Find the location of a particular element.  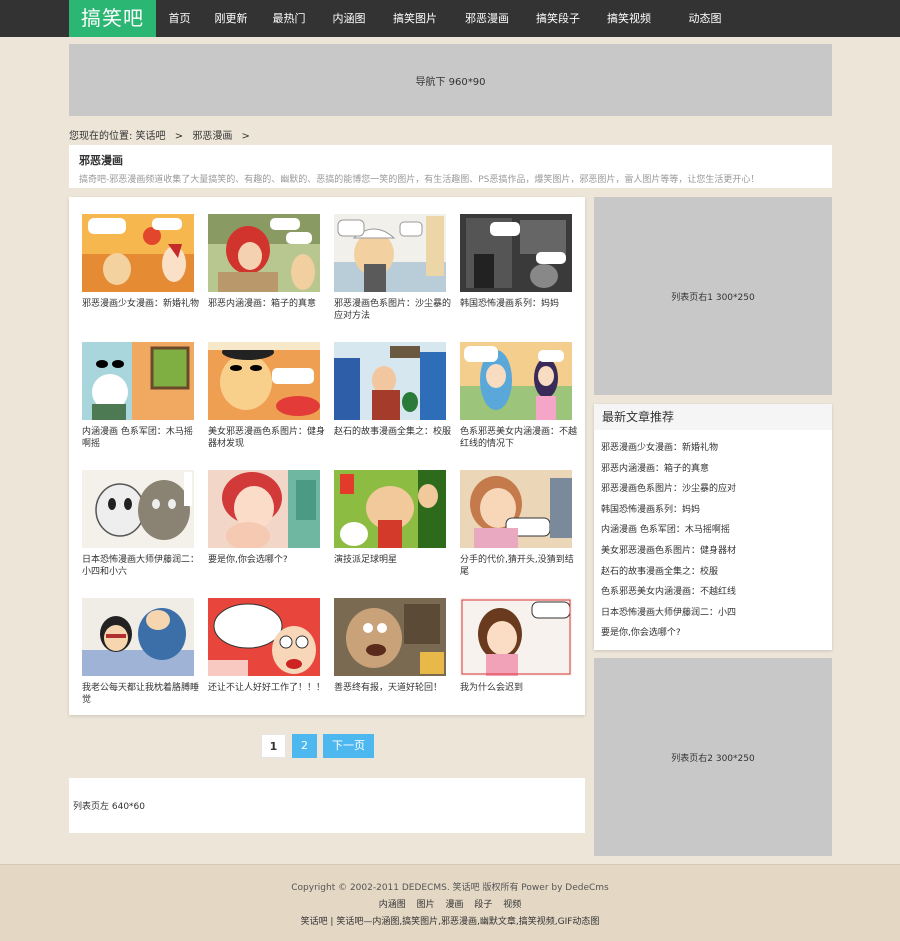

nav-item-neihan: 内涵图 is located at coordinates (349, 18).